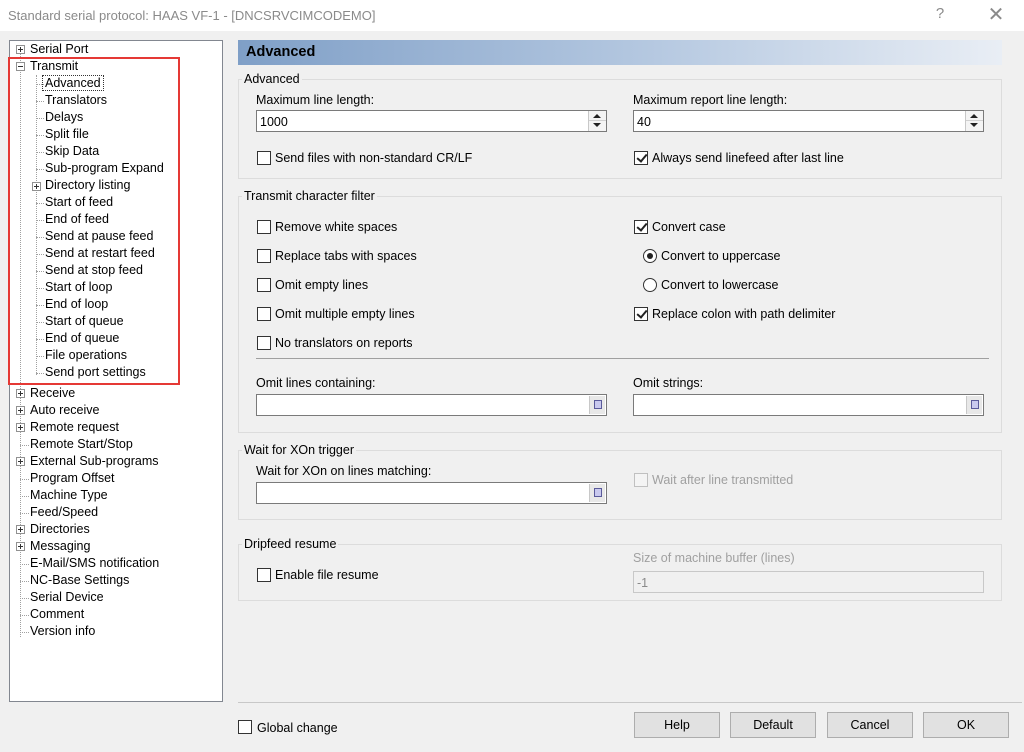  Describe the element at coordinates (940, 13) in the screenshot. I see `help-icon: ?` at that location.